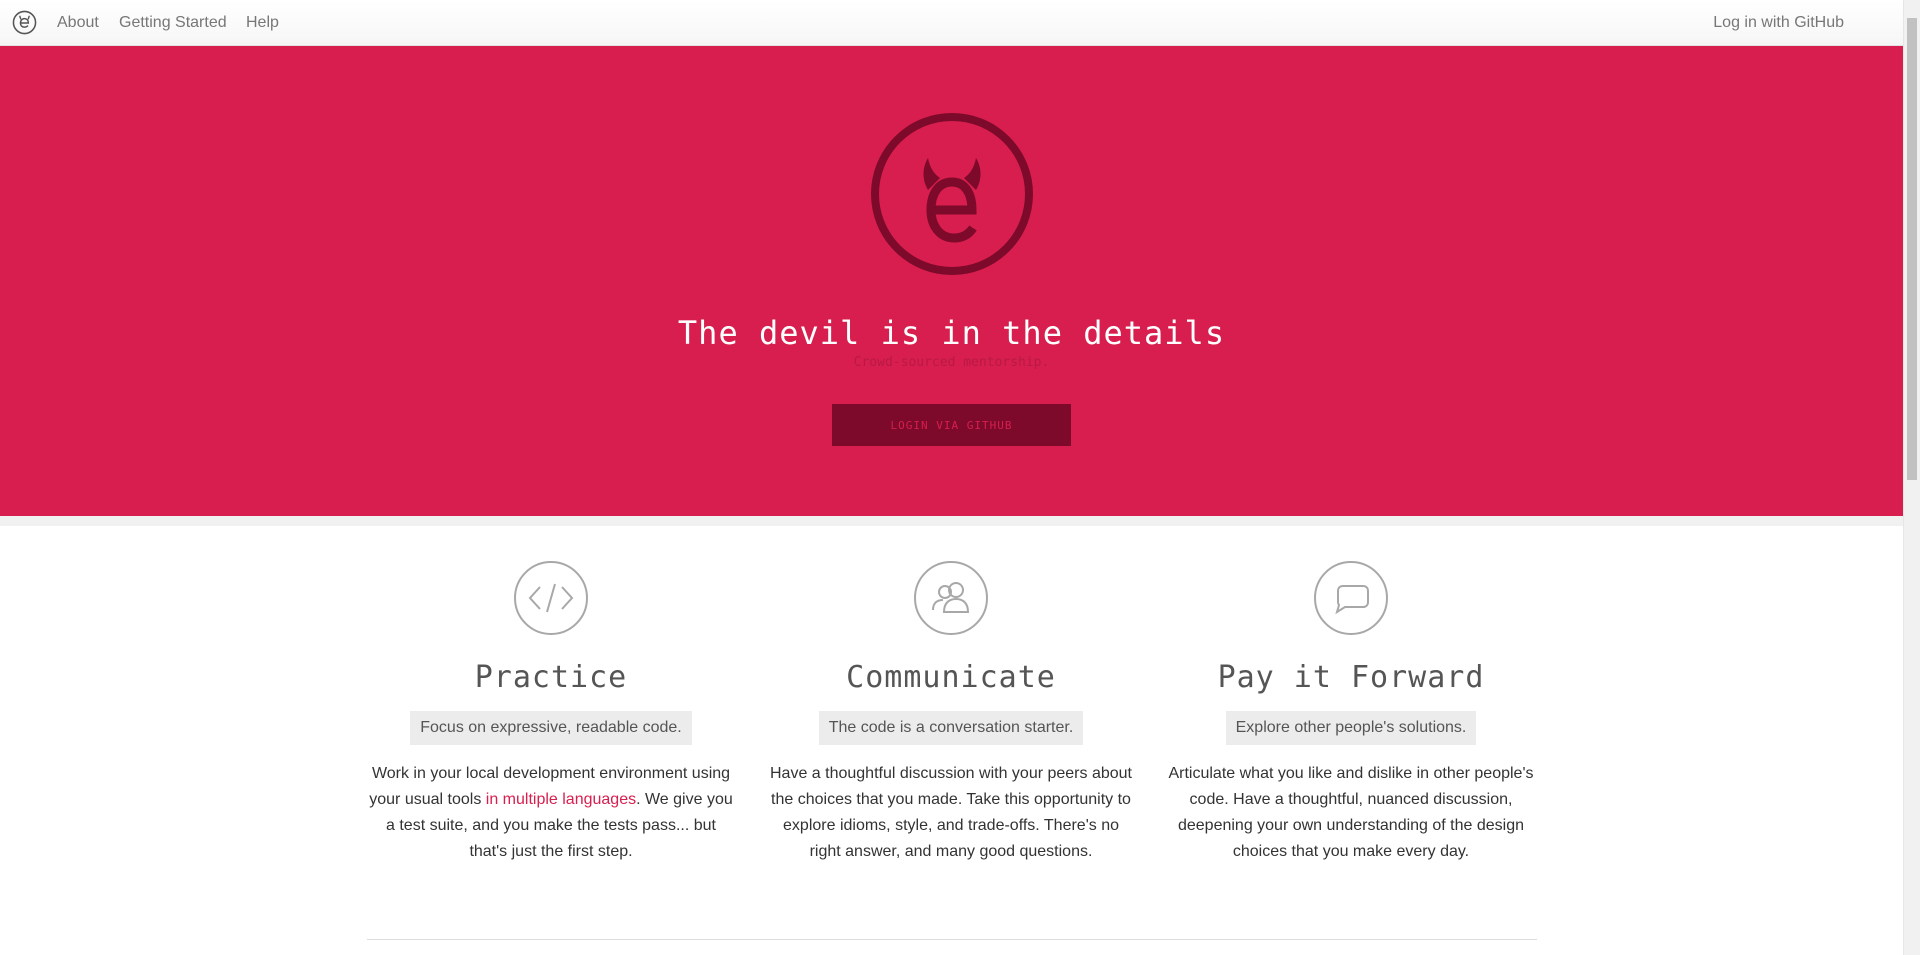  I want to click on exercism-devil-logo-icon, so click(952, 194).